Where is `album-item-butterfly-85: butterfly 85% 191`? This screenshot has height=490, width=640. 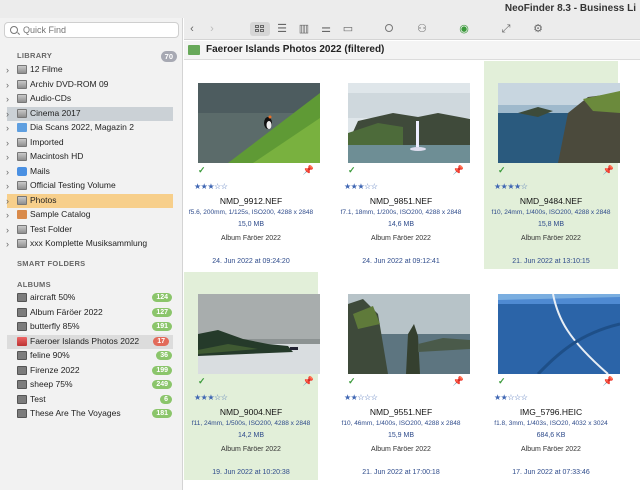
album-item-butterfly-85: butterfly 85% 191 is located at coordinates (91, 327).